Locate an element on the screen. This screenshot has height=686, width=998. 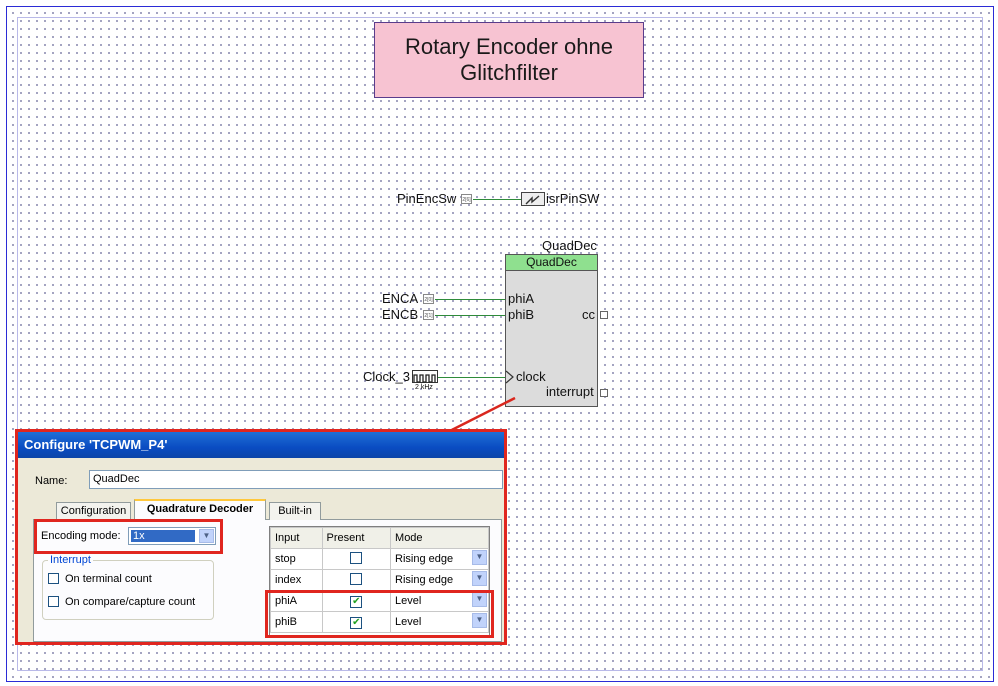
port-cc-label: cc is located at coordinates (588, 314).